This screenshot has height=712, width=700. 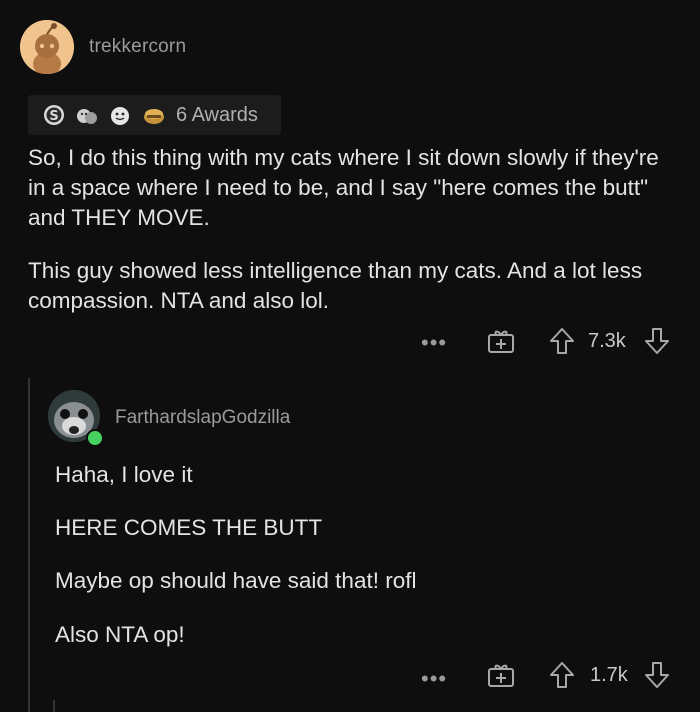 I want to click on reply-paragraph: Maybe op should have said that! rofl, so click(x=236, y=580).